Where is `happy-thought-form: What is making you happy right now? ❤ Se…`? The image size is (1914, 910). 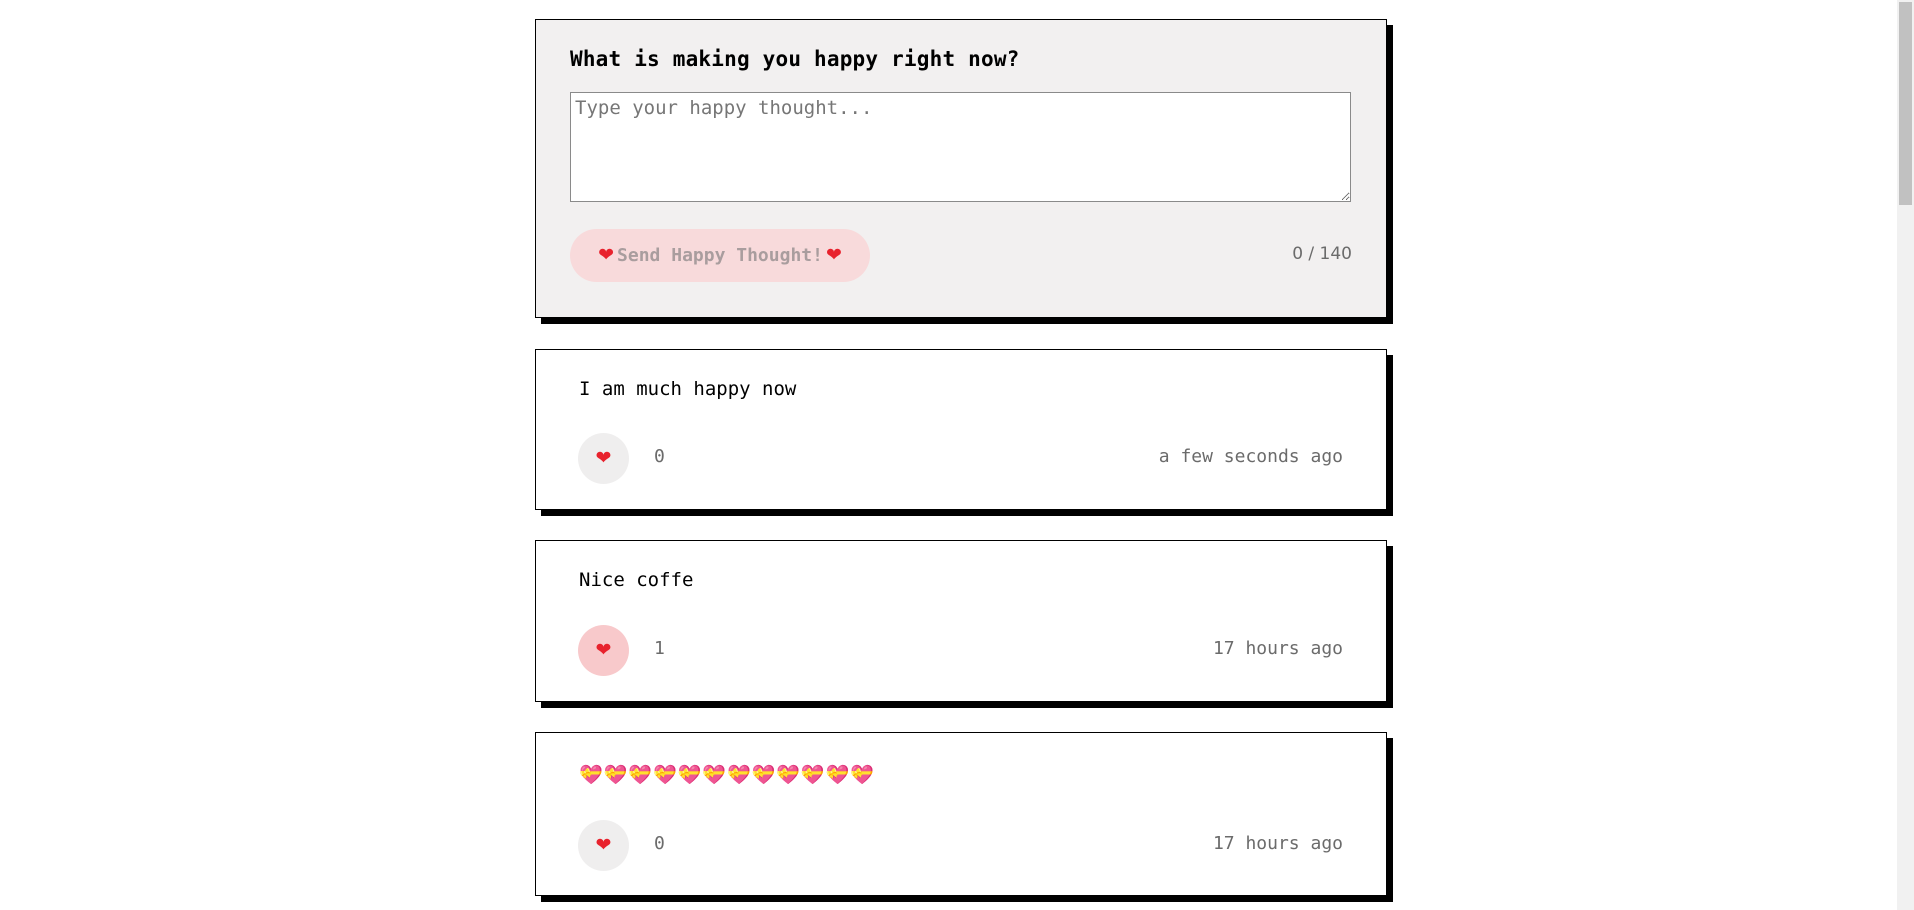
happy-thought-form: What is making you happy right now? ❤ Se… is located at coordinates (961, 168).